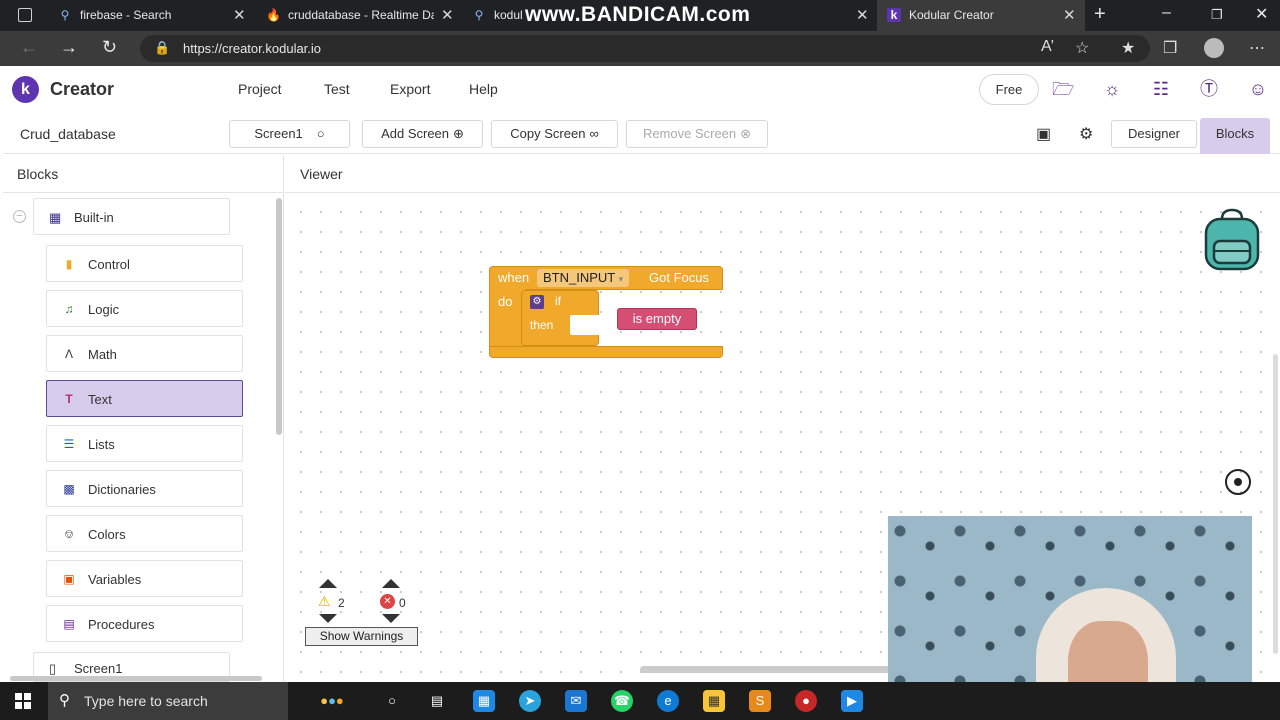 This screenshot has height=720, width=1280. Describe the element at coordinates (645, 48) in the screenshot. I see `url-field: 🔒 https://creator.kodular.io` at that location.